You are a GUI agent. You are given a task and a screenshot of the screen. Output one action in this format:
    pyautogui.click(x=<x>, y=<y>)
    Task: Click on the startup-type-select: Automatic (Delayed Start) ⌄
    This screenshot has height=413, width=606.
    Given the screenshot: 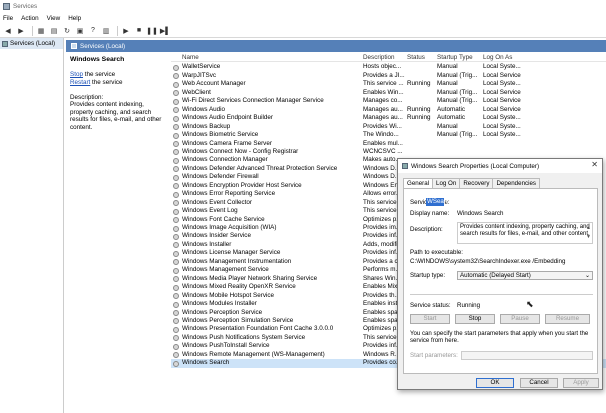 What is the action you would take?
    pyautogui.click(x=525, y=275)
    